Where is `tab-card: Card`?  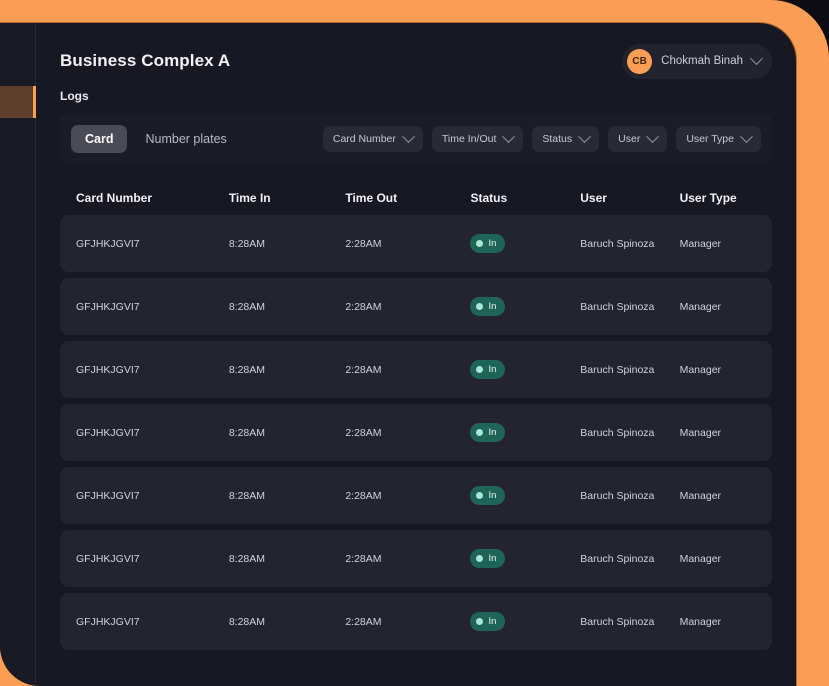
tab-card: Card is located at coordinates (99, 139).